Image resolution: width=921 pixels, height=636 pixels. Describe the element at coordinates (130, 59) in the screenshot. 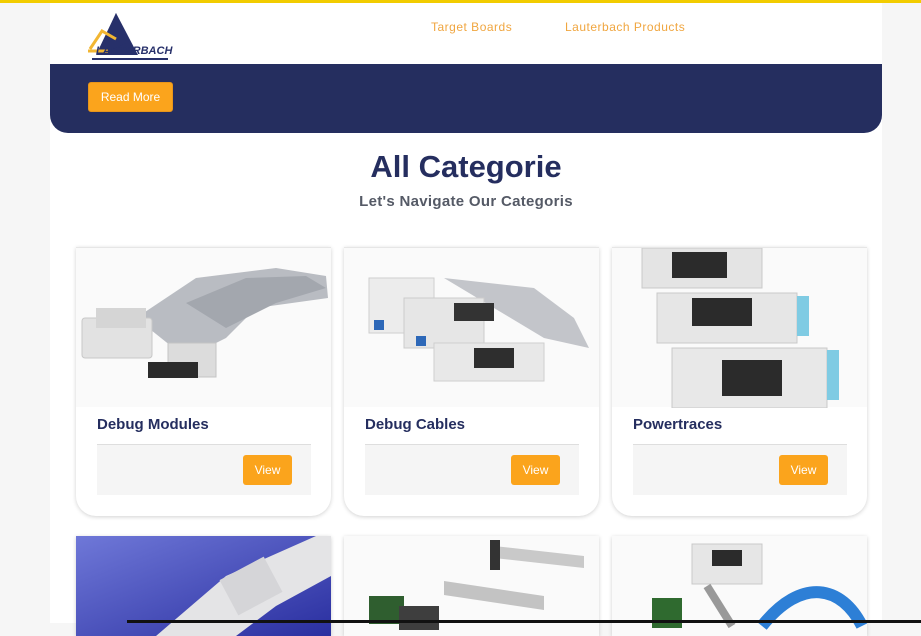

I see `logo-underline` at that location.